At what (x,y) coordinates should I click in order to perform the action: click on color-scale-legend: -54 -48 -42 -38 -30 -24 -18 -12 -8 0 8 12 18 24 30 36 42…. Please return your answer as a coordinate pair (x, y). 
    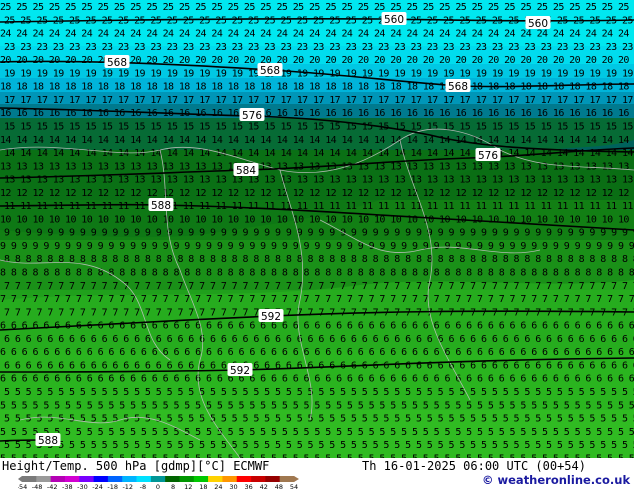
    Looking at the image, I should click on (158, 483).